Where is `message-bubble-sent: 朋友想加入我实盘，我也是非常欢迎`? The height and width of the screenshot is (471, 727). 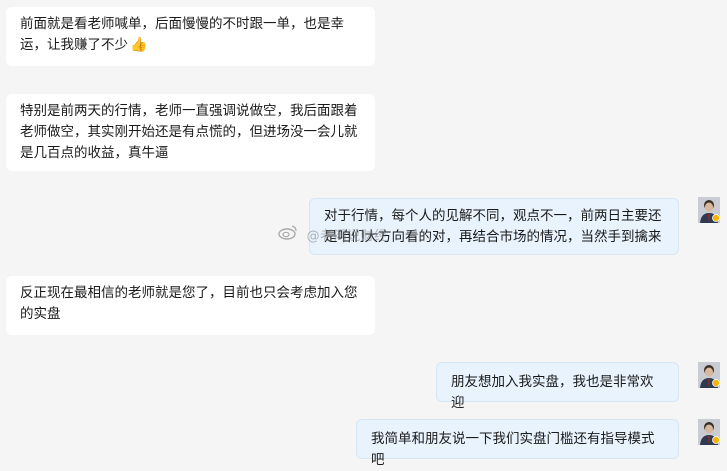
message-bubble-sent: 朋友想加入我实盘，我也是非常欢迎 is located at coordinates (557, 386).